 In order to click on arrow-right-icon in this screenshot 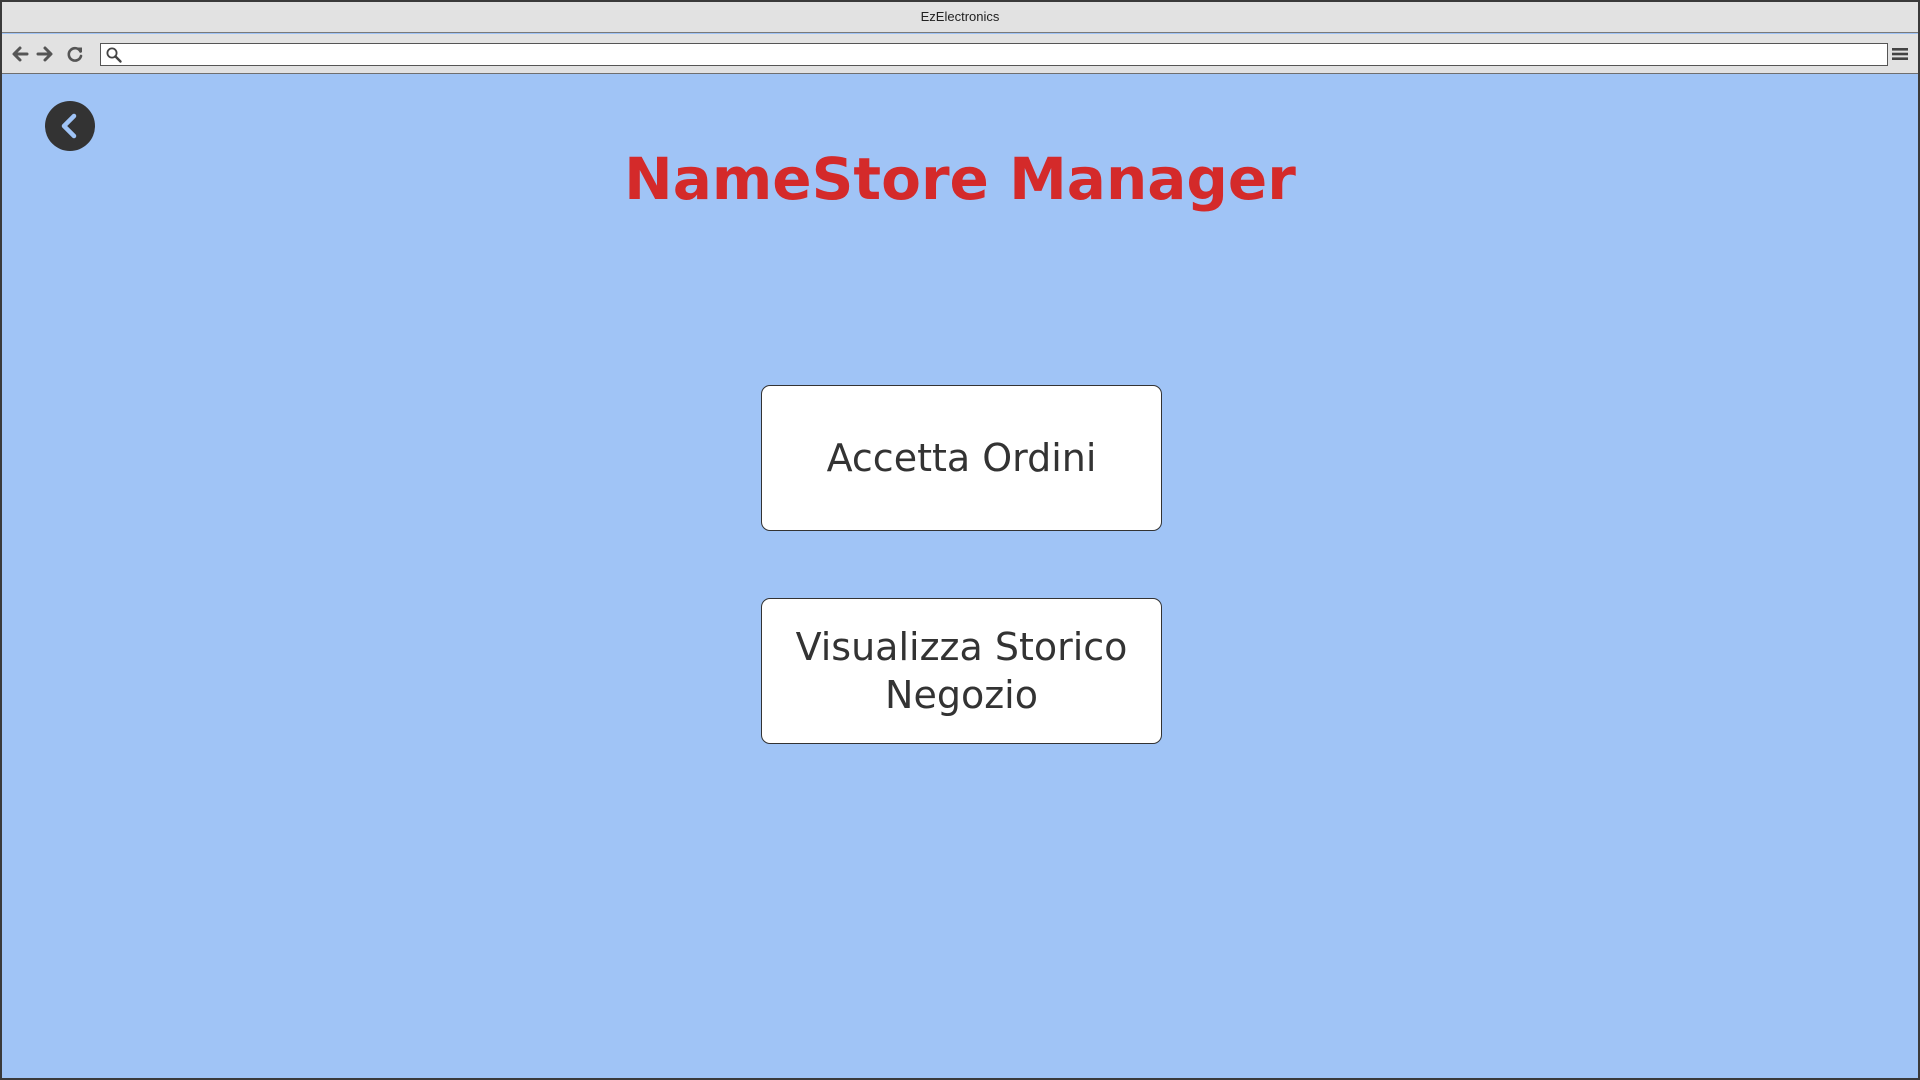, I will do `click(45, 54)`.